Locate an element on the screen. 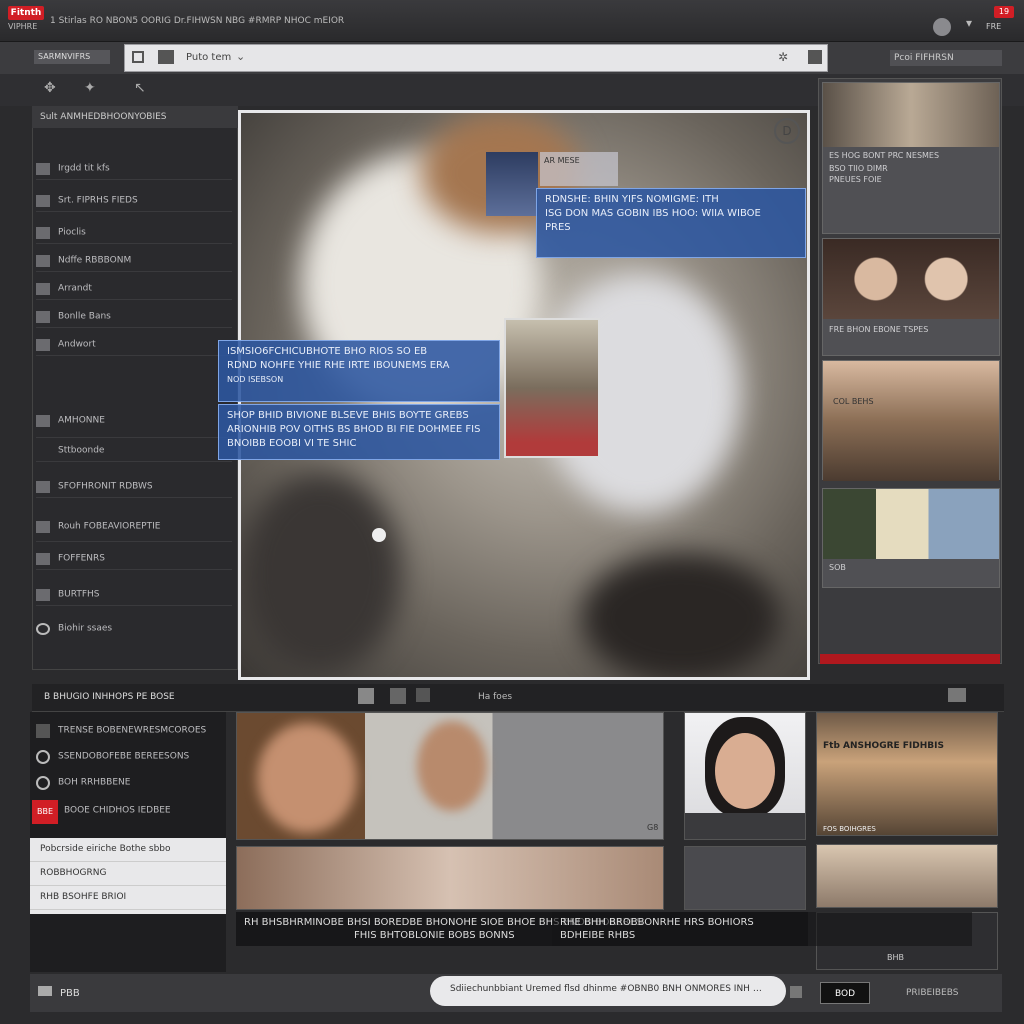  move-tool-icon: ✥ is located at coordinates (50, 88).